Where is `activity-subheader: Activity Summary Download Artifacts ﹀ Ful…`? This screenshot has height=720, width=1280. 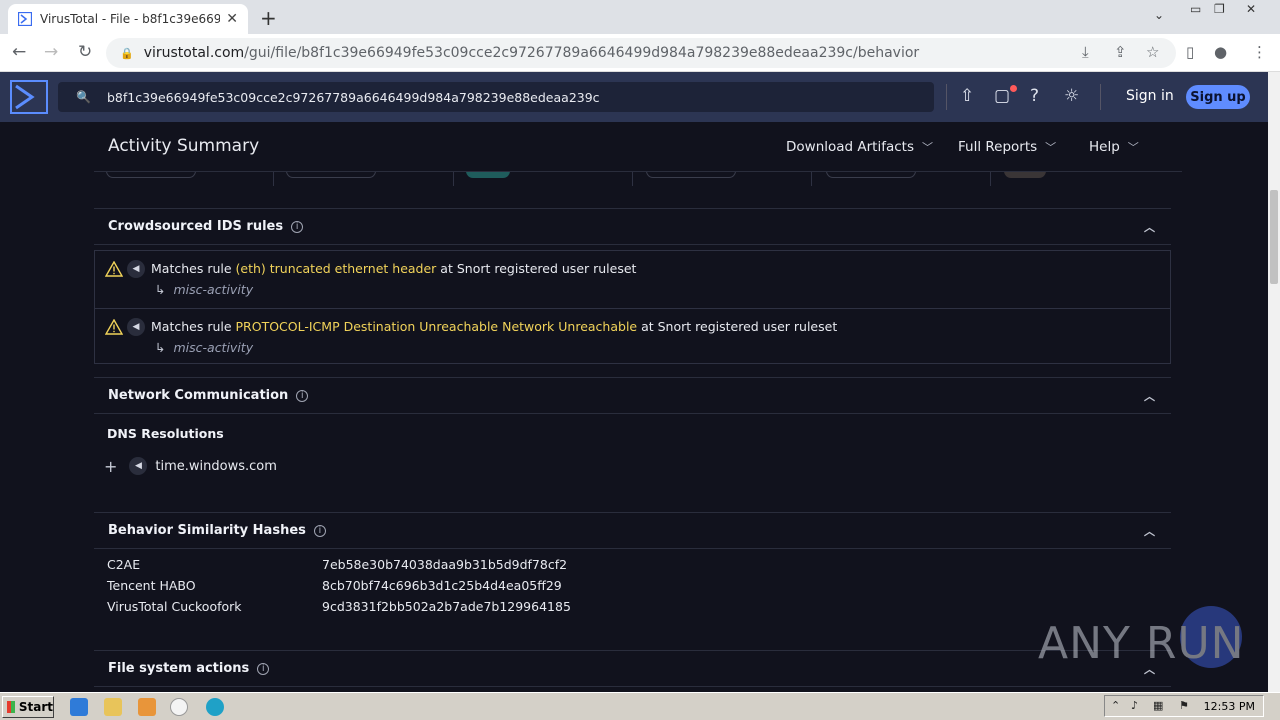 activity-subheader: Activity Summary Download Artifacts ﹀ Ful… is located at coordinates (638, 147).